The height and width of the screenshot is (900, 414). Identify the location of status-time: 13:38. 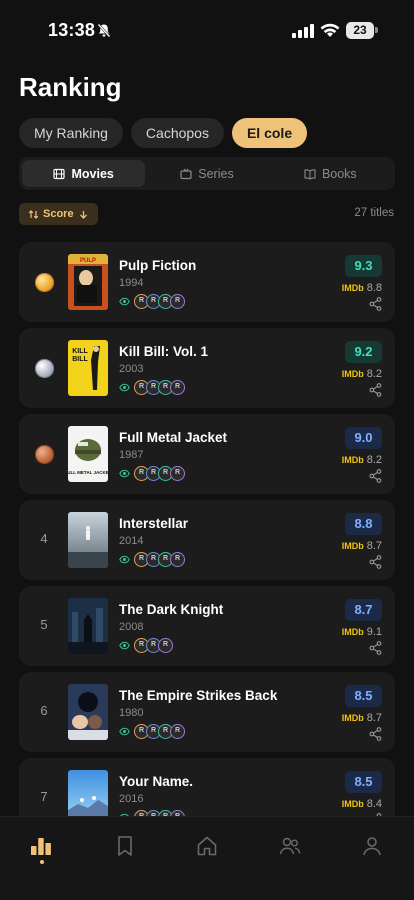
(72, 30).